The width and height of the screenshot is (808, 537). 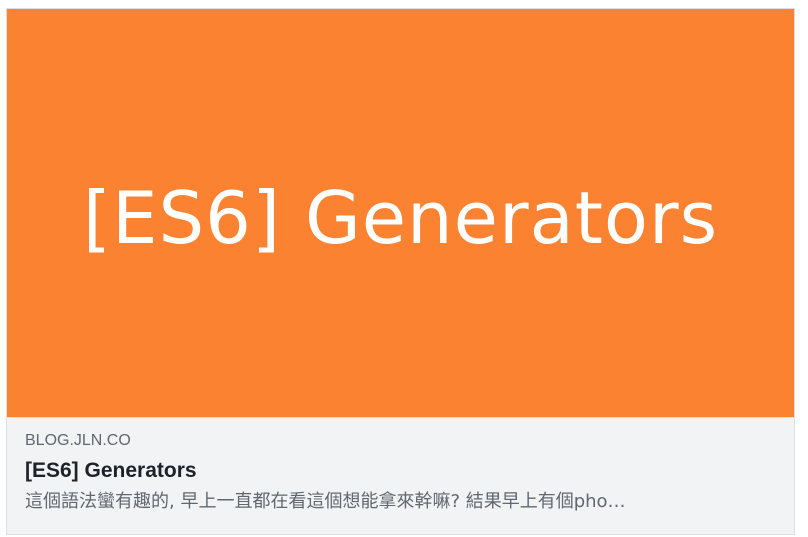 What do you see at coordinates (400, 471) in the screenshot?
I see `link-title: [ES6] Generators` at bounding box center [400, 471].